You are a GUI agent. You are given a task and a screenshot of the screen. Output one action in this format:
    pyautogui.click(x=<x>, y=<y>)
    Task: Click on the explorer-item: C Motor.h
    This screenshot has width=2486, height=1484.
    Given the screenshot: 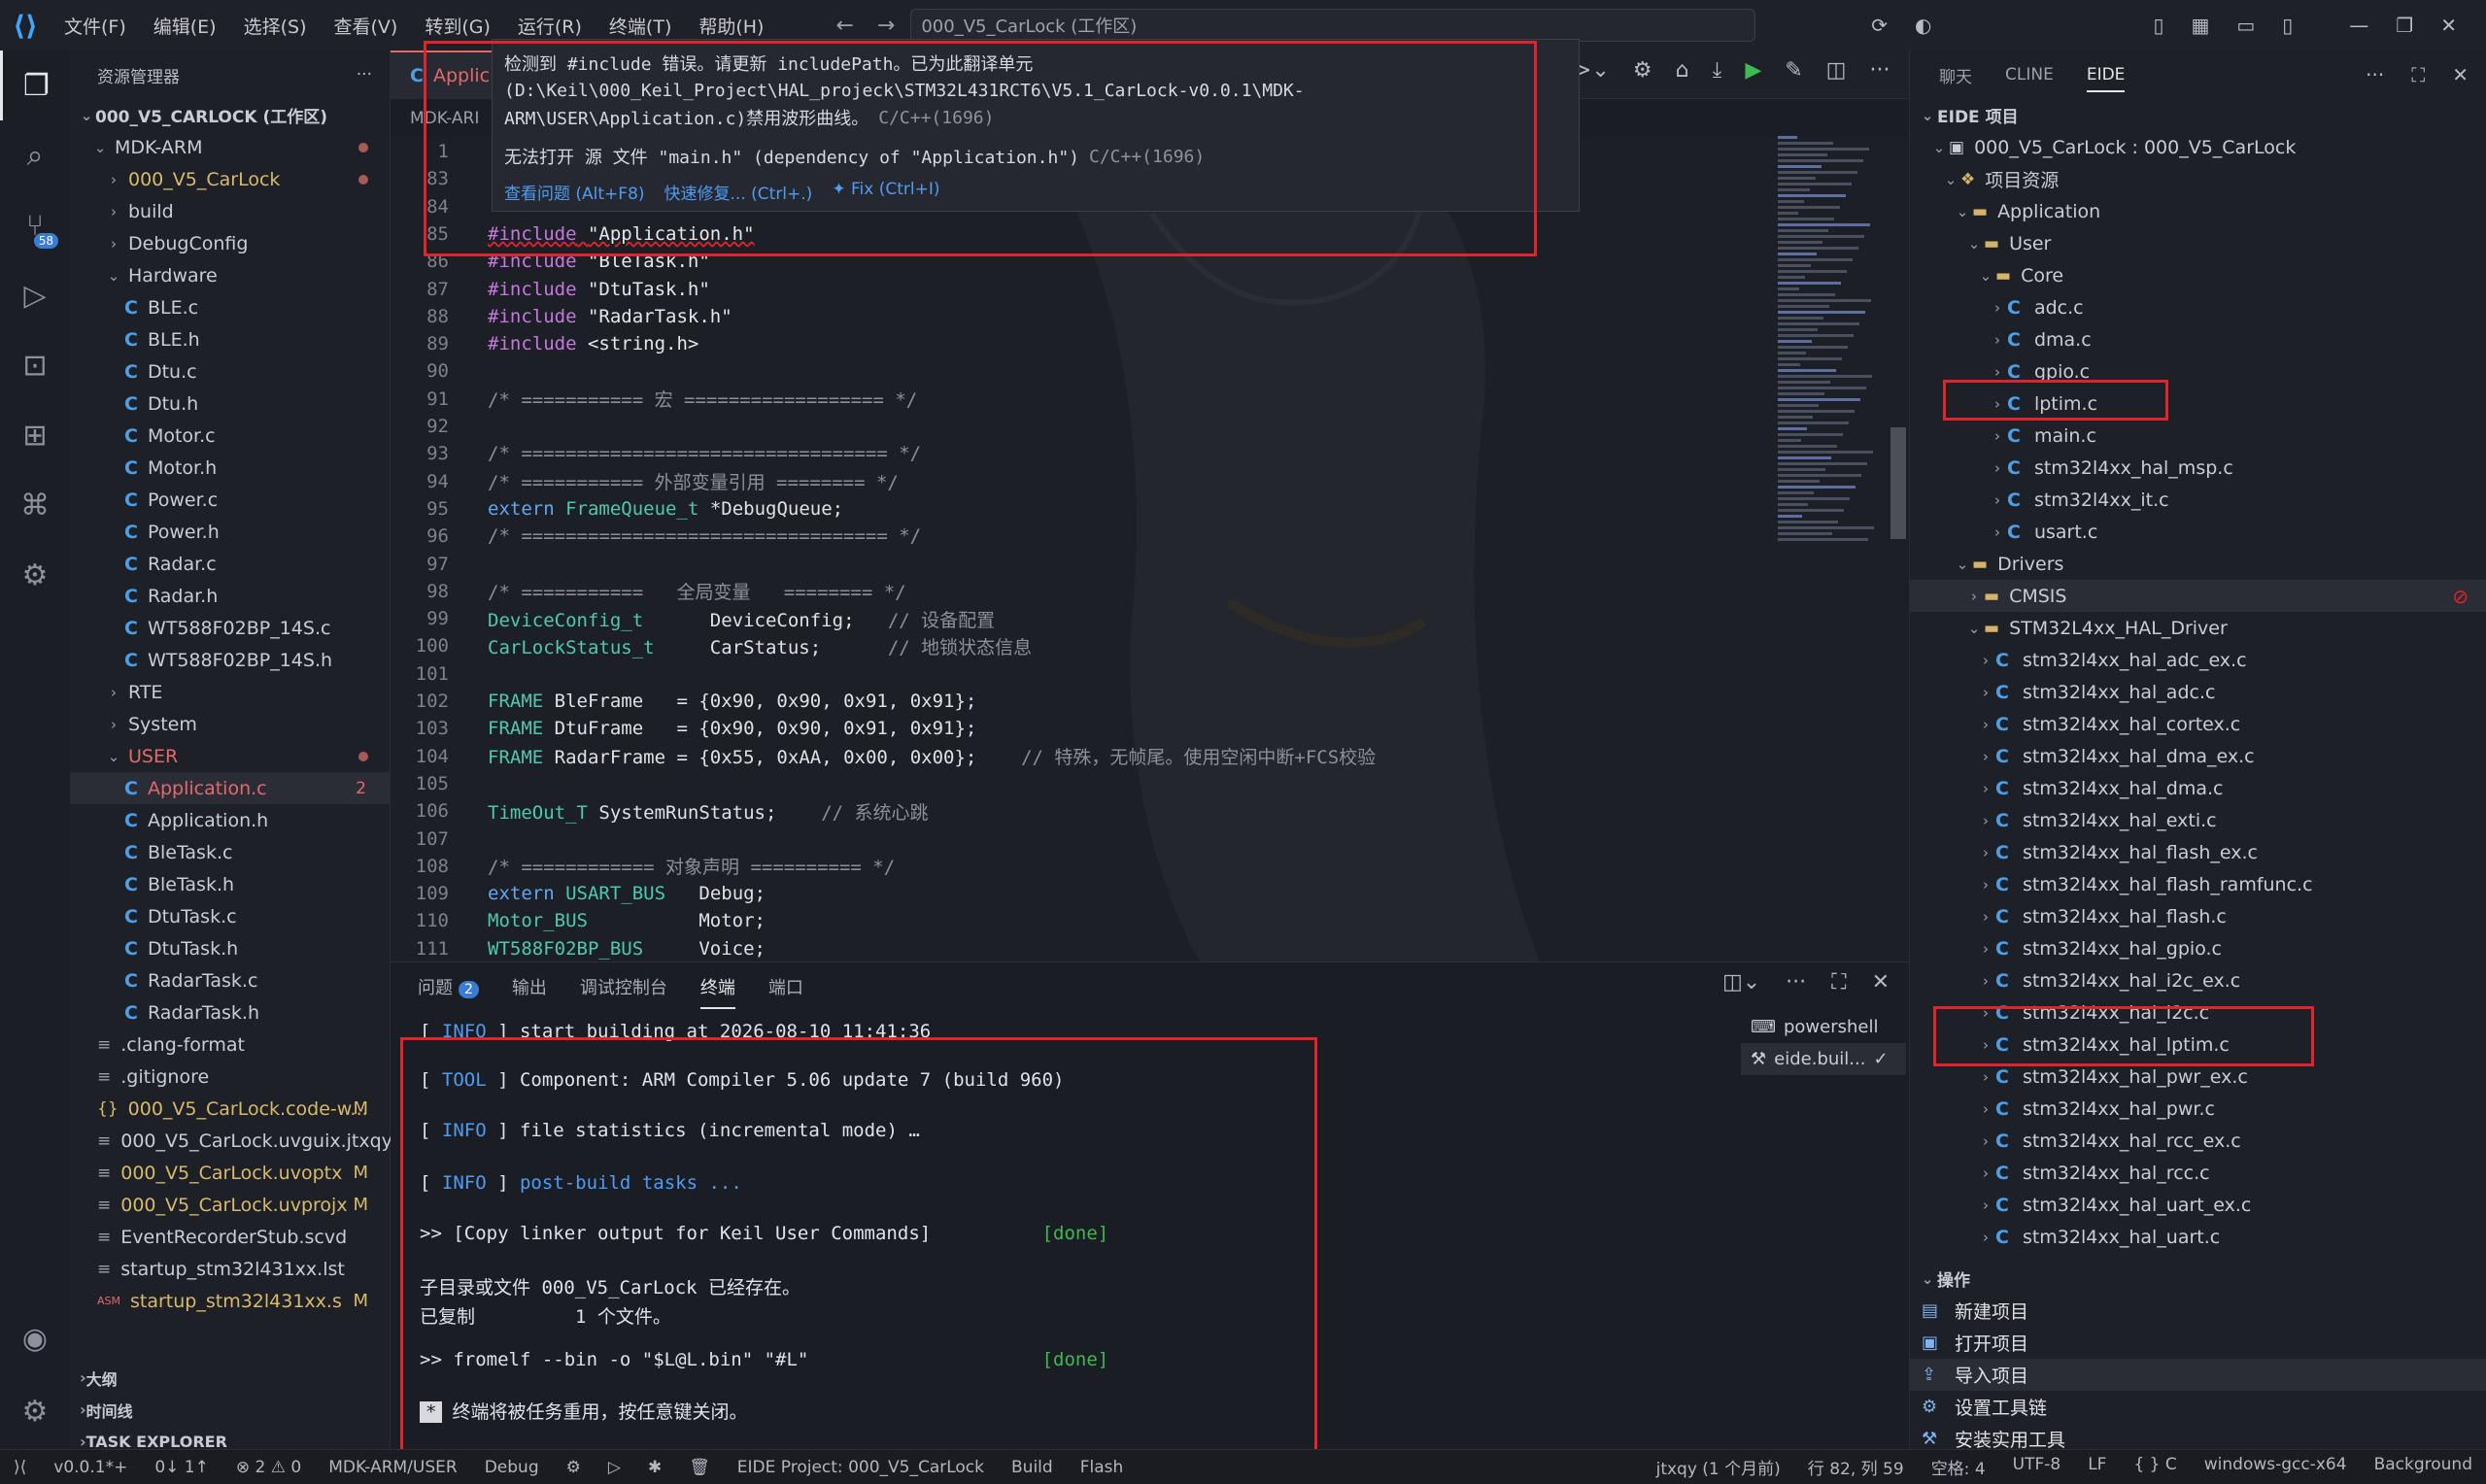 What is the action you would take?
    pyautogui.click(x=230, y=468)
    